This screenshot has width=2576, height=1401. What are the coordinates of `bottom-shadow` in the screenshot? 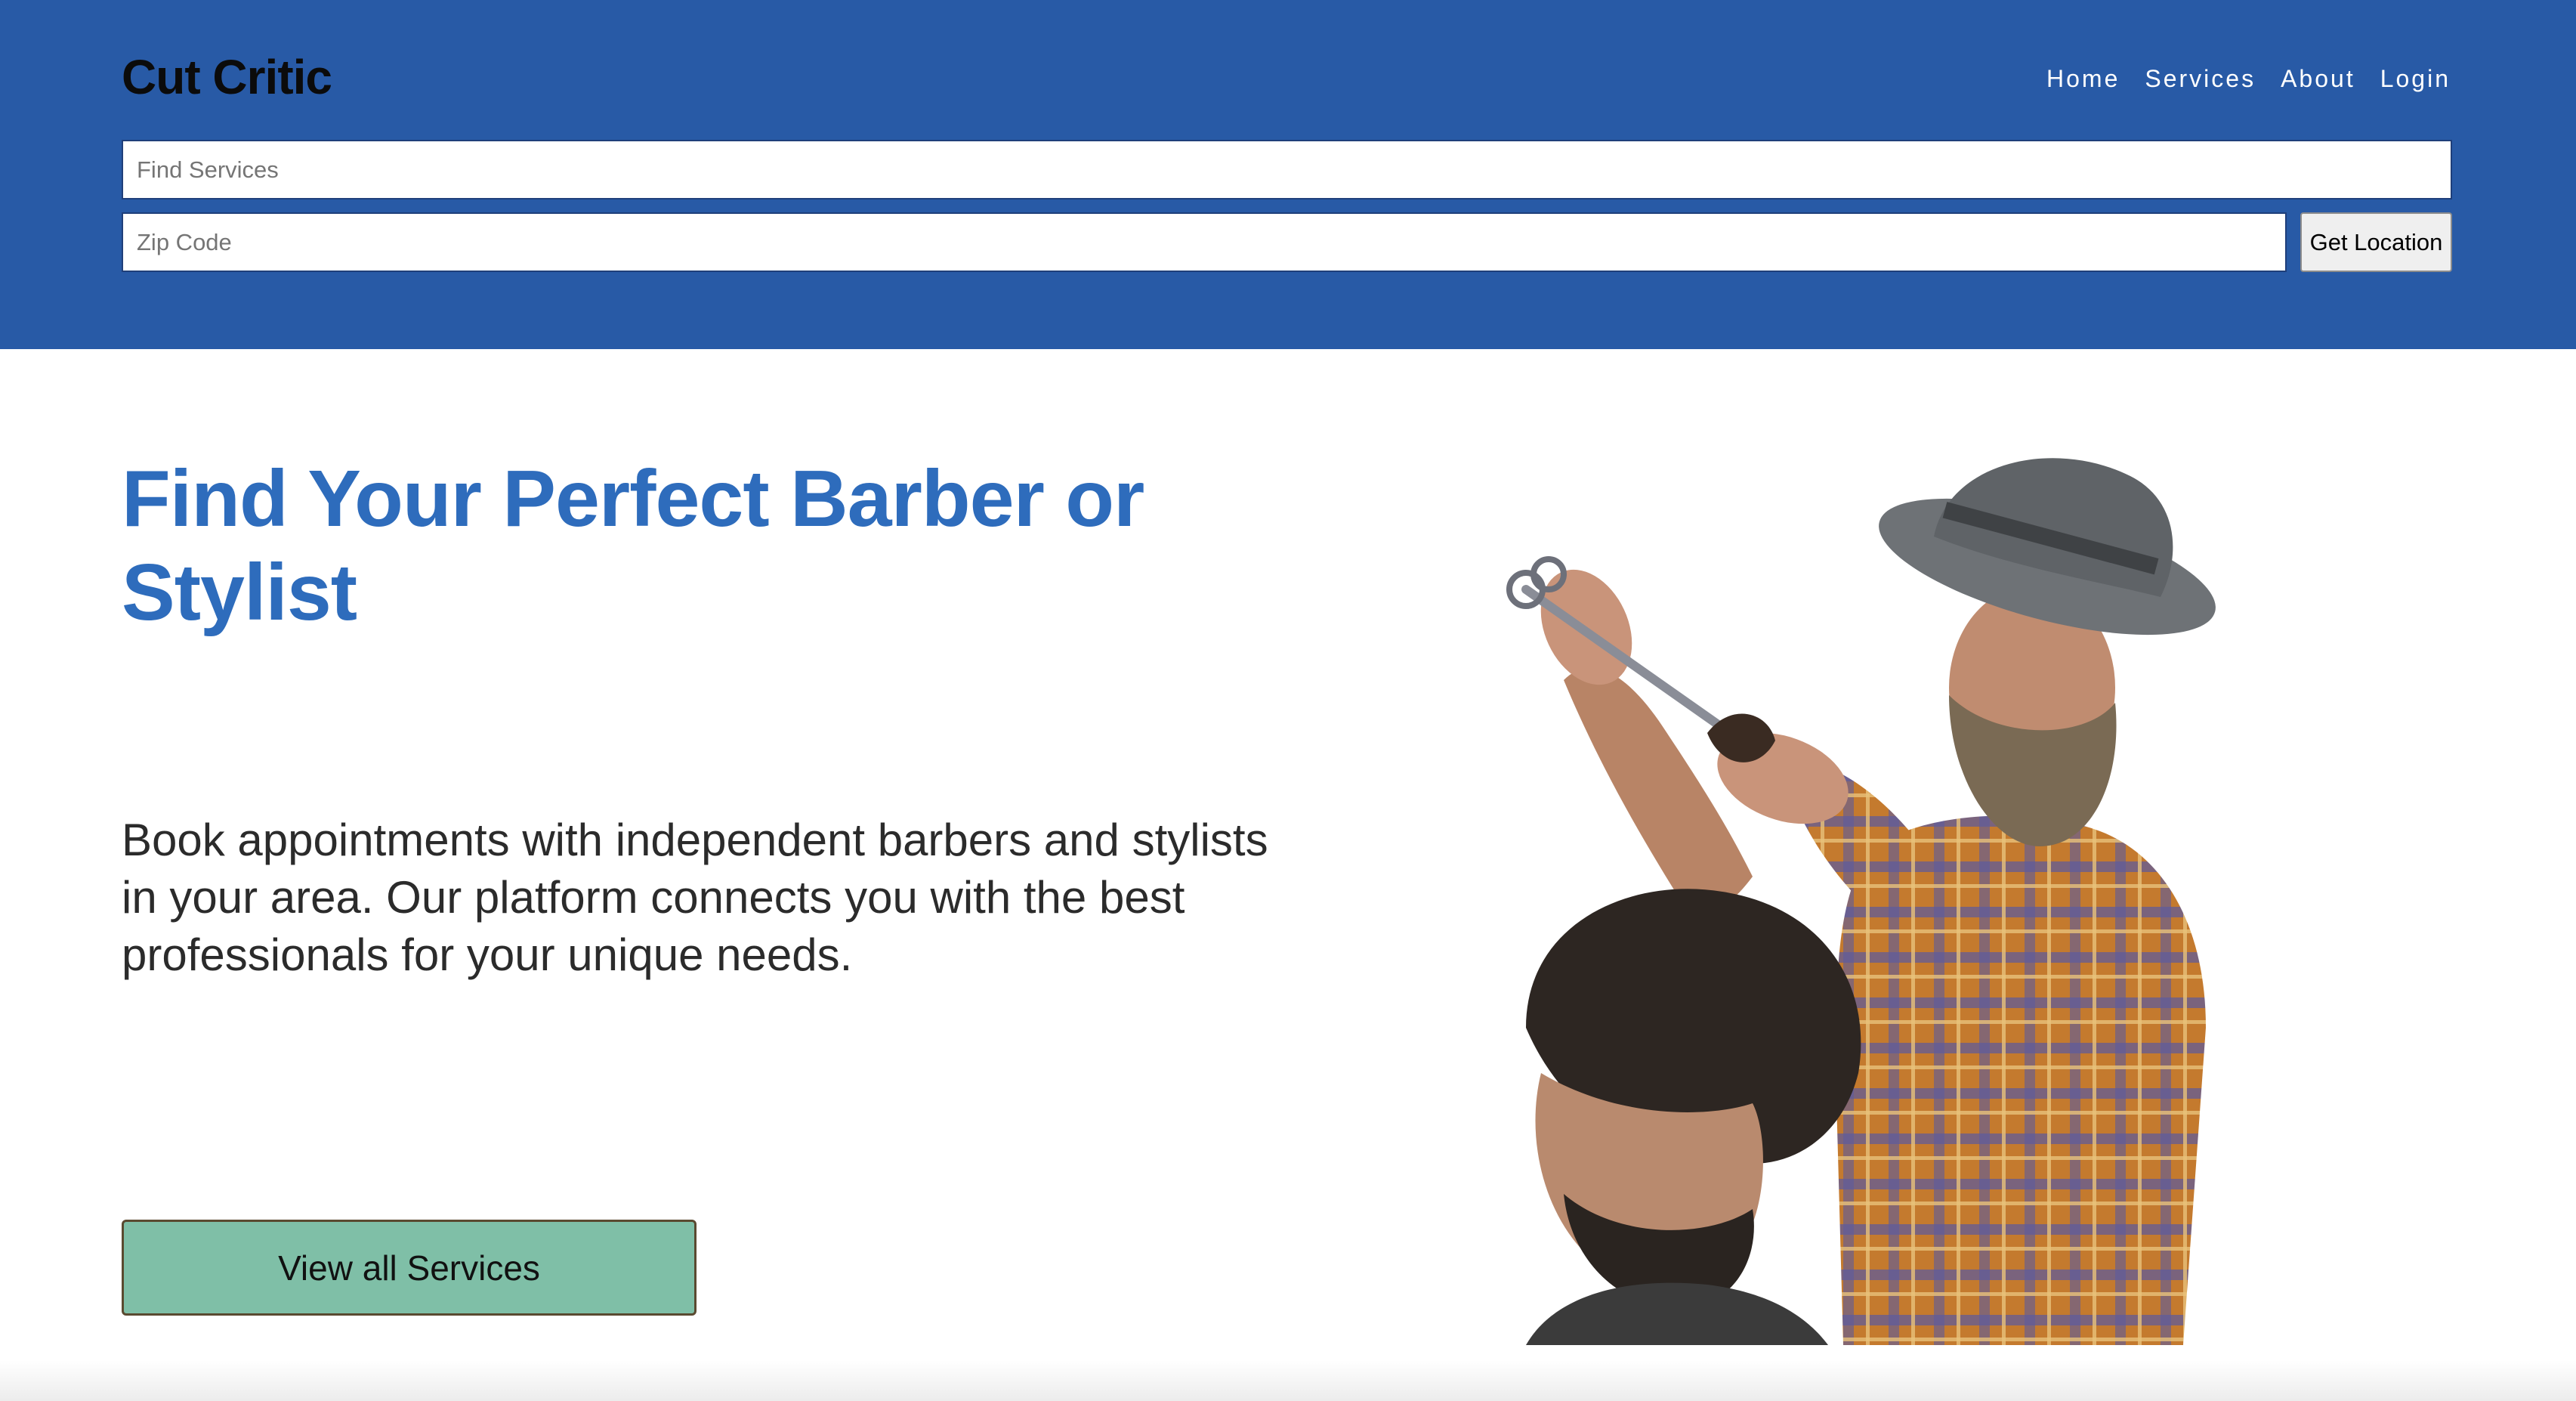 It's located at (1288, 1380).